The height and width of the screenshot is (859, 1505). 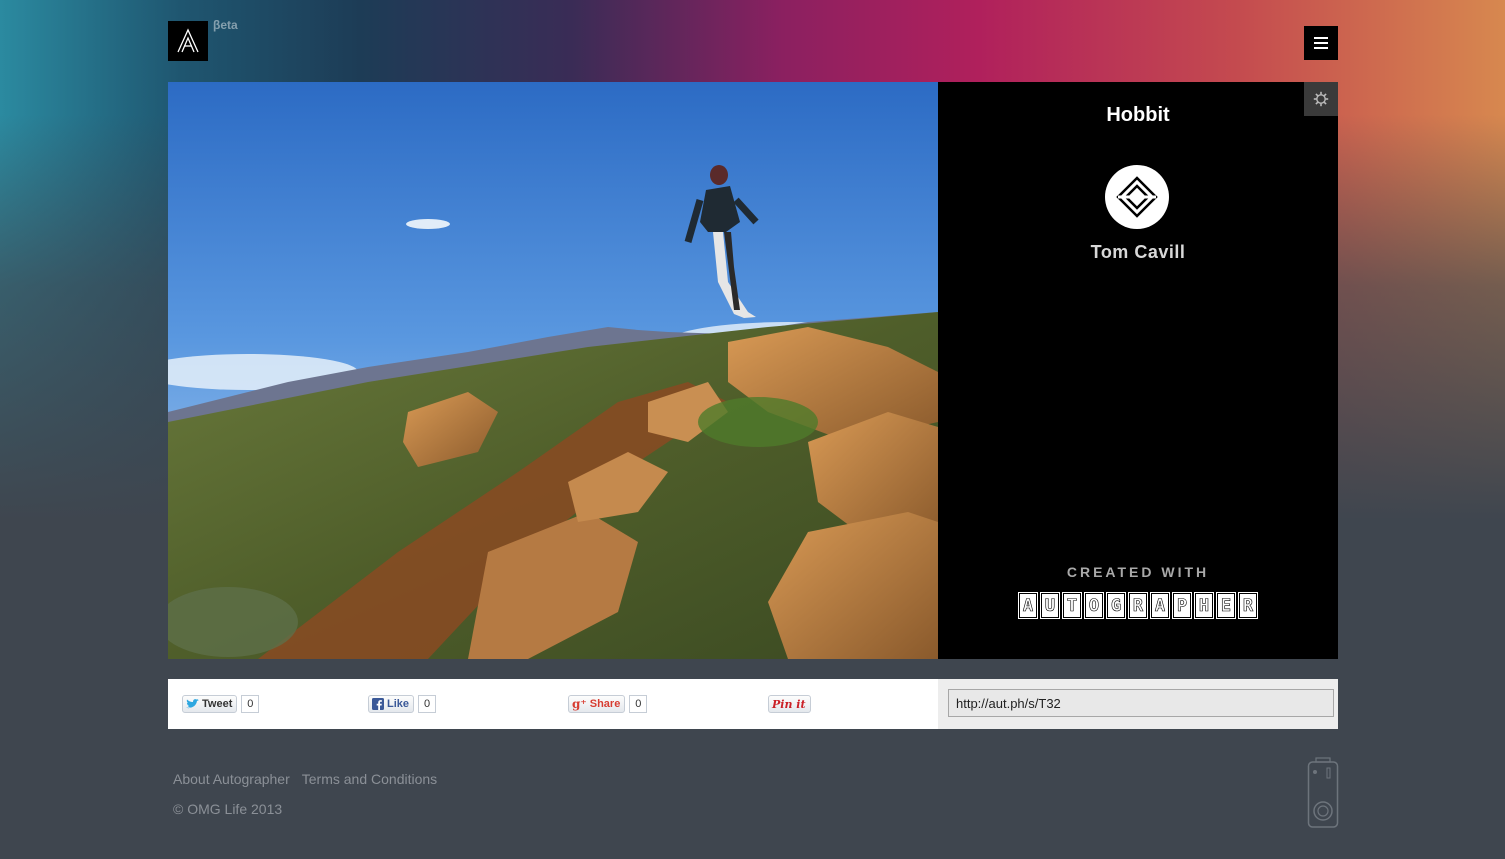 I want to click on google-plus-widget: g⁺ Share 0, so click(x=608, y=704).